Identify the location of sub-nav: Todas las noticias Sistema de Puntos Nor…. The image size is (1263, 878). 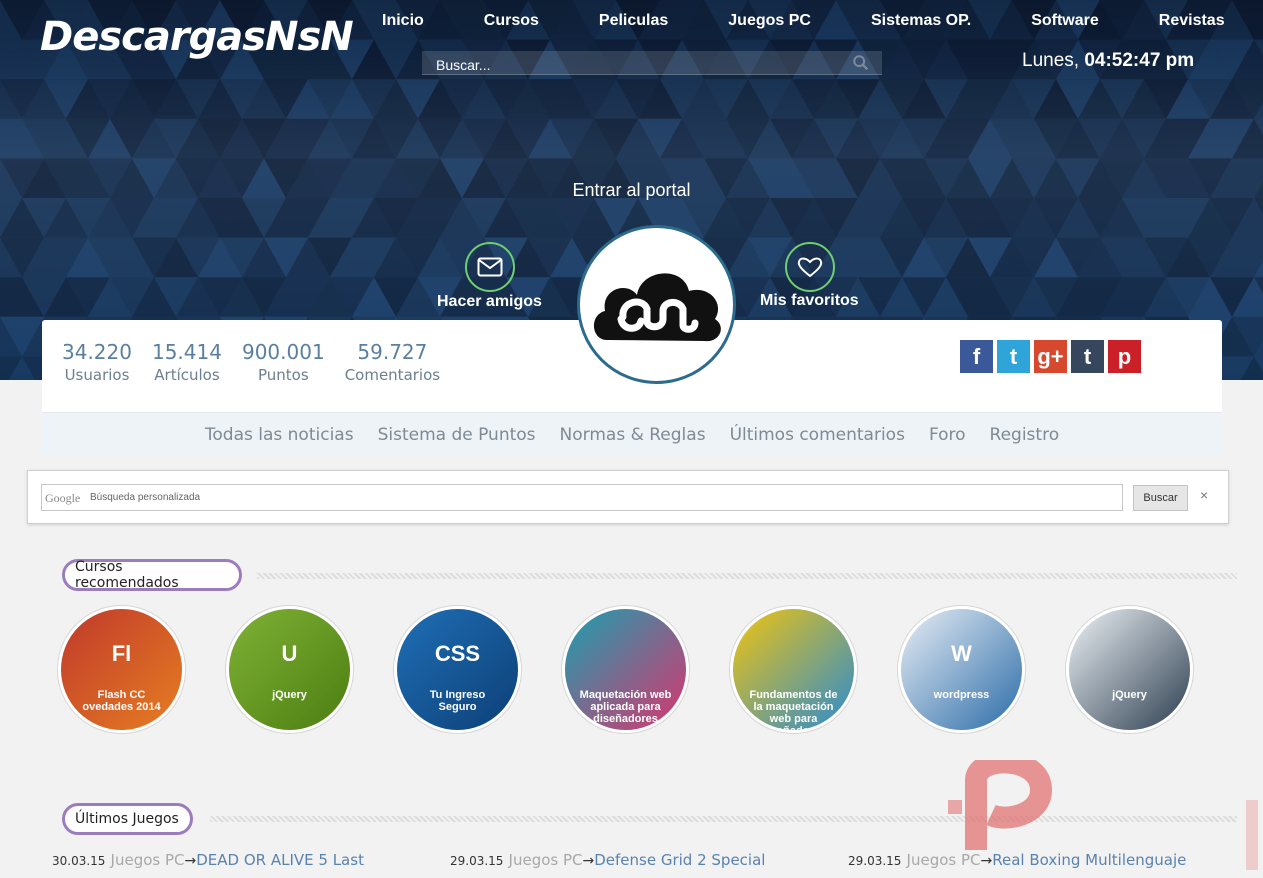
(632, 434).